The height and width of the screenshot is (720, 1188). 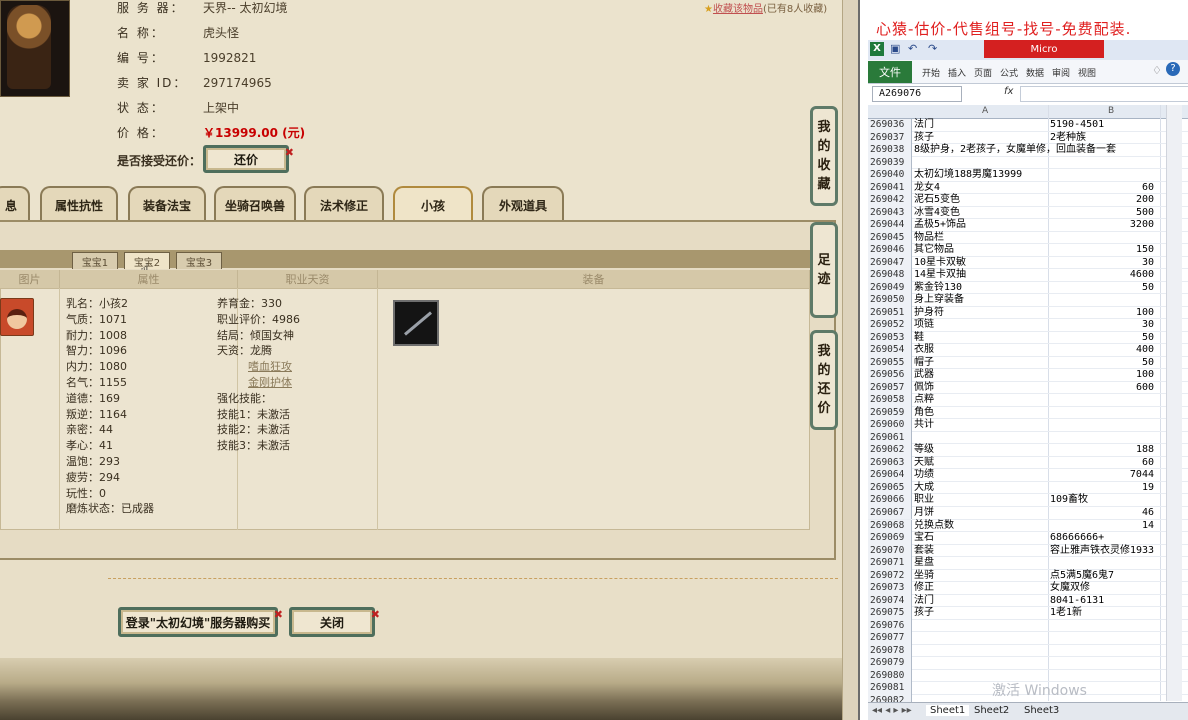 What do you see at coordinates (895, 48) in the screenshot?
I see `save-icon: ▣` at bounding box center [895, 48].